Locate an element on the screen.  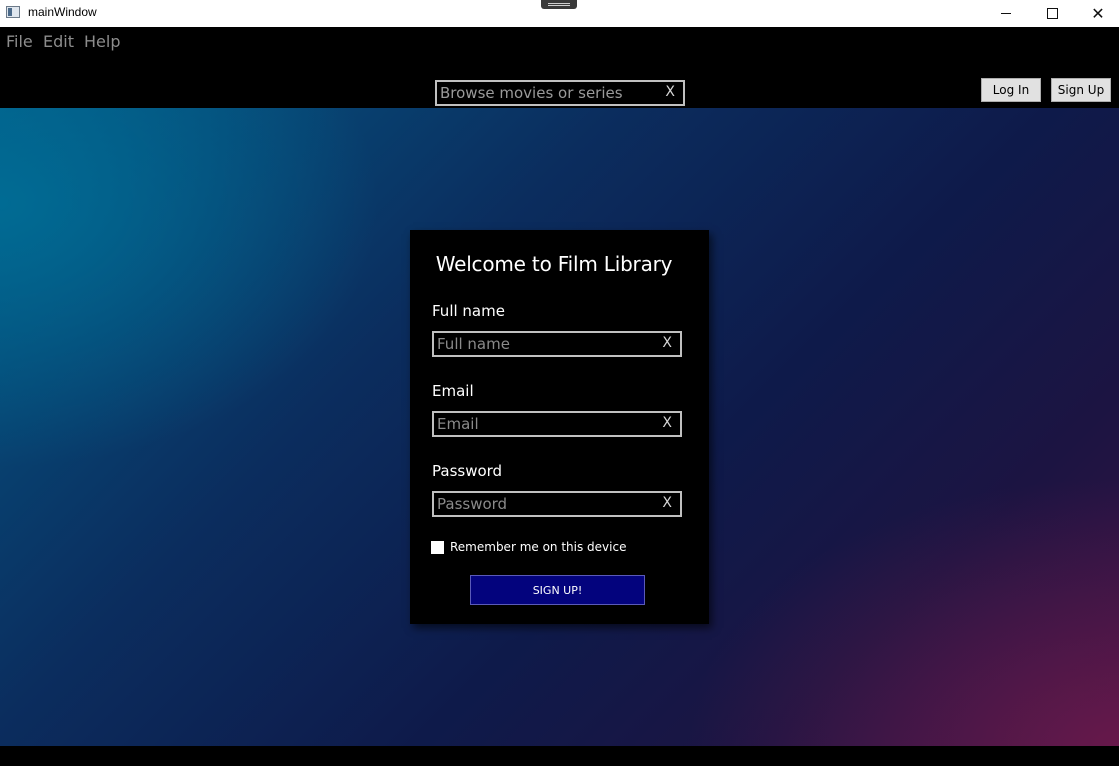
maximize-button is located at coordinates (1052, 13).